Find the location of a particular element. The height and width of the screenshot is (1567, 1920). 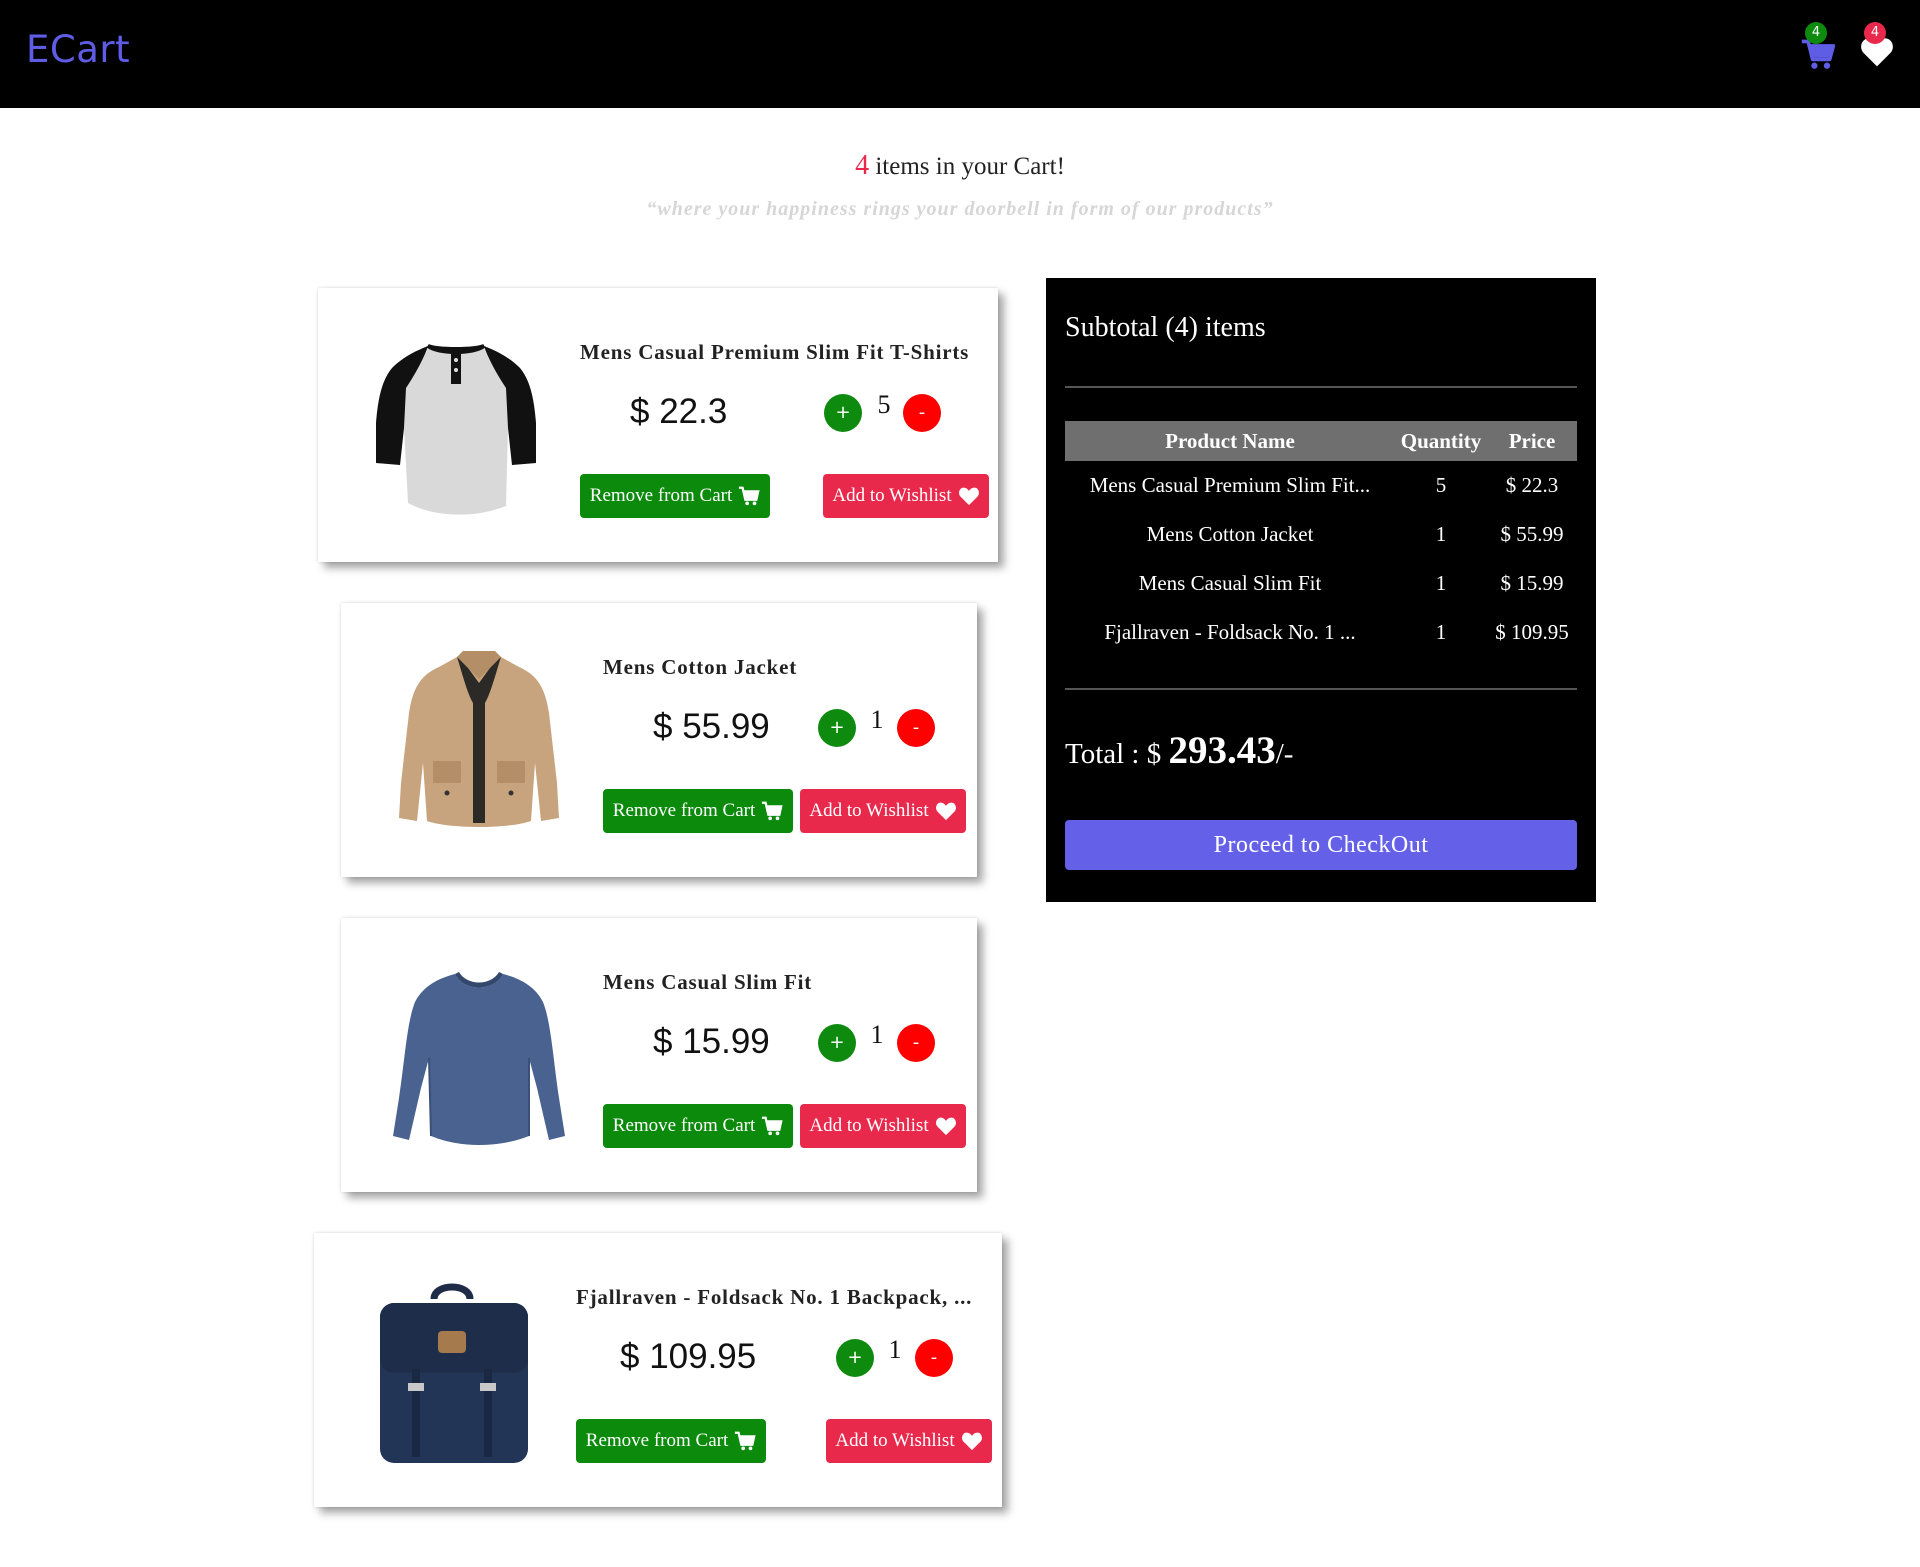

total-suffix: /- is located at coordinates (1284, 754).